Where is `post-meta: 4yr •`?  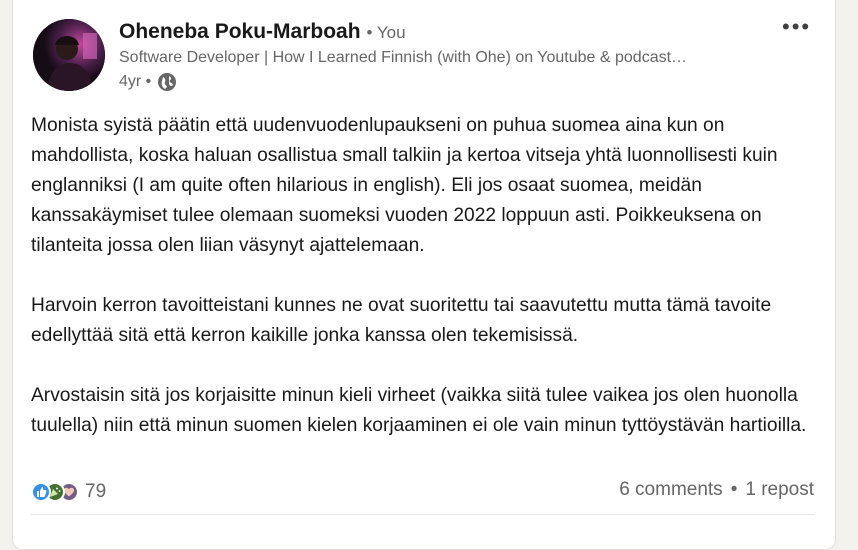 post-meta: 4yr • is located at coordinates (148, 82).